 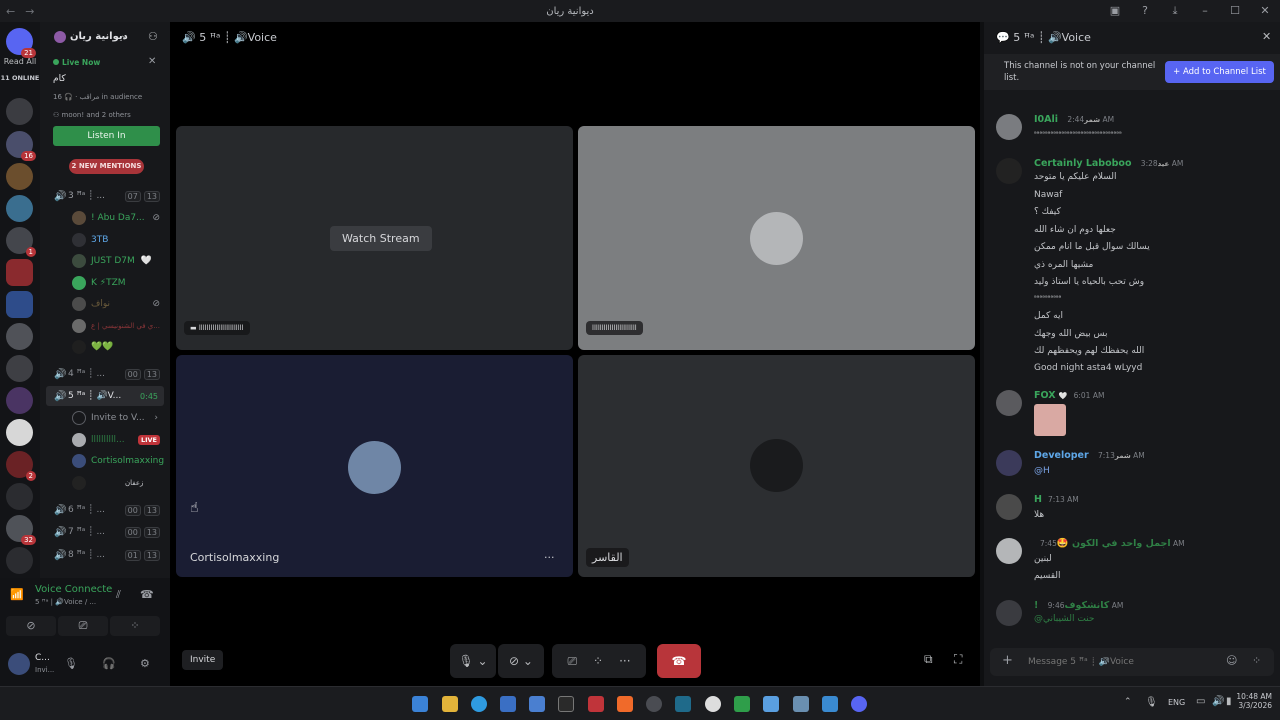 What do you see at coordinates (521, 661) in the screenshot?
I see `camera-button: ⊘ ⌄` at bounding box center [521, 661].